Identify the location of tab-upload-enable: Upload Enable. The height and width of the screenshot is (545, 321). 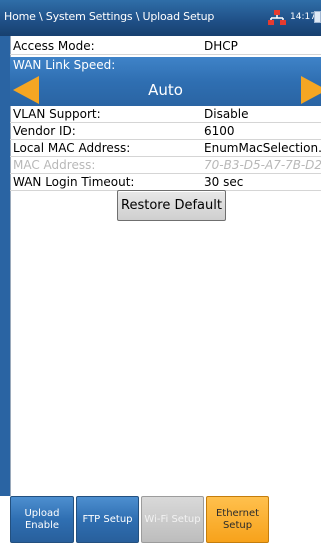
(42, 519).